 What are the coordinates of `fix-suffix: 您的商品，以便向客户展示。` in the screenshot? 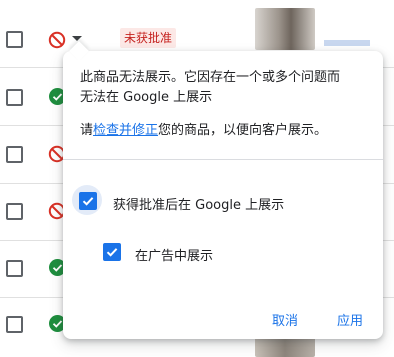 It's located at (243, 130).